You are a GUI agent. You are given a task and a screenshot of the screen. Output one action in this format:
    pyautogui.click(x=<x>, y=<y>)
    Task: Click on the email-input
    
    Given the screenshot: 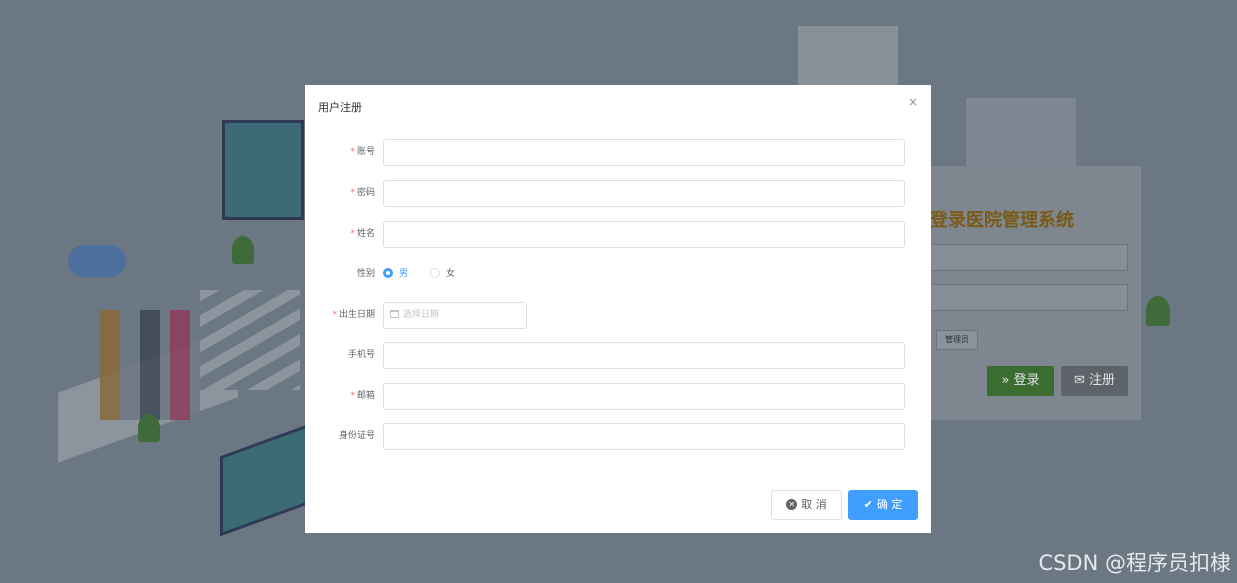 What is the action you would take?
    pyautogui.click(x=644, y=396)
    